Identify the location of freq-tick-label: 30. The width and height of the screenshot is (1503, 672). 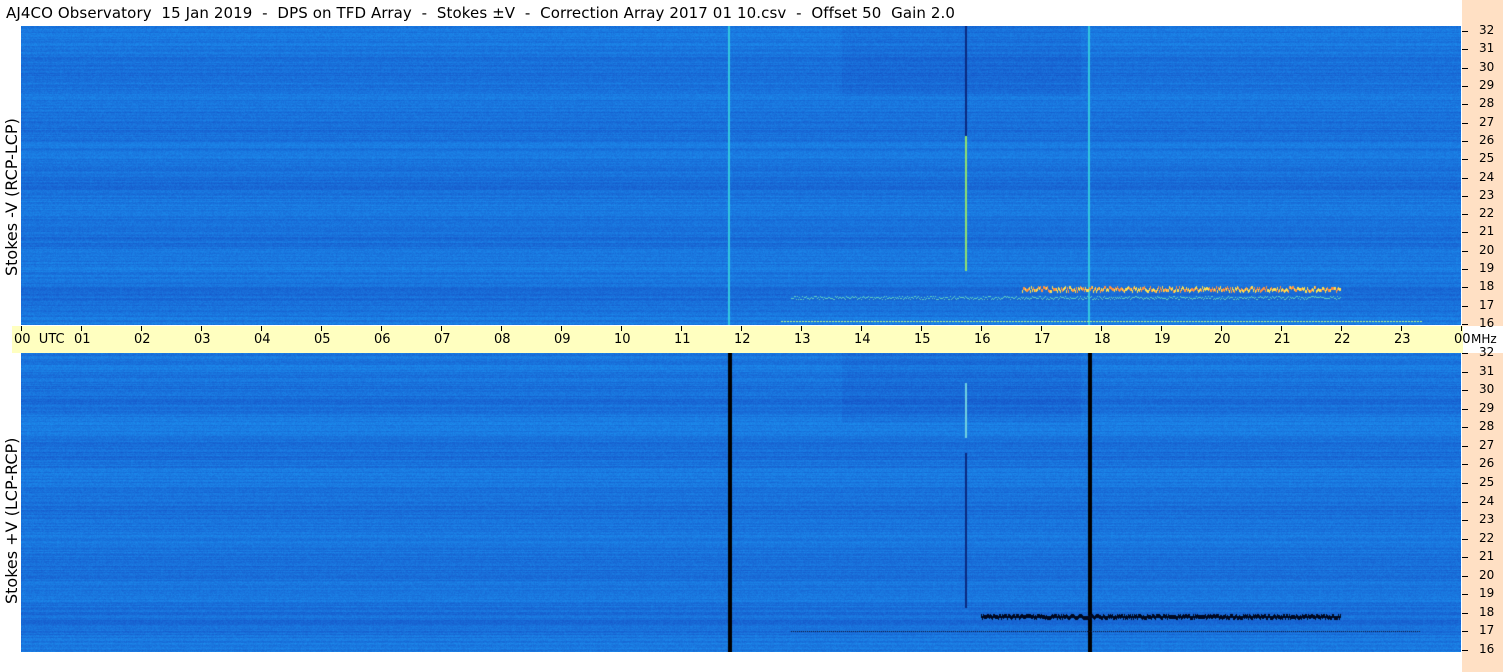
(1487, 389).